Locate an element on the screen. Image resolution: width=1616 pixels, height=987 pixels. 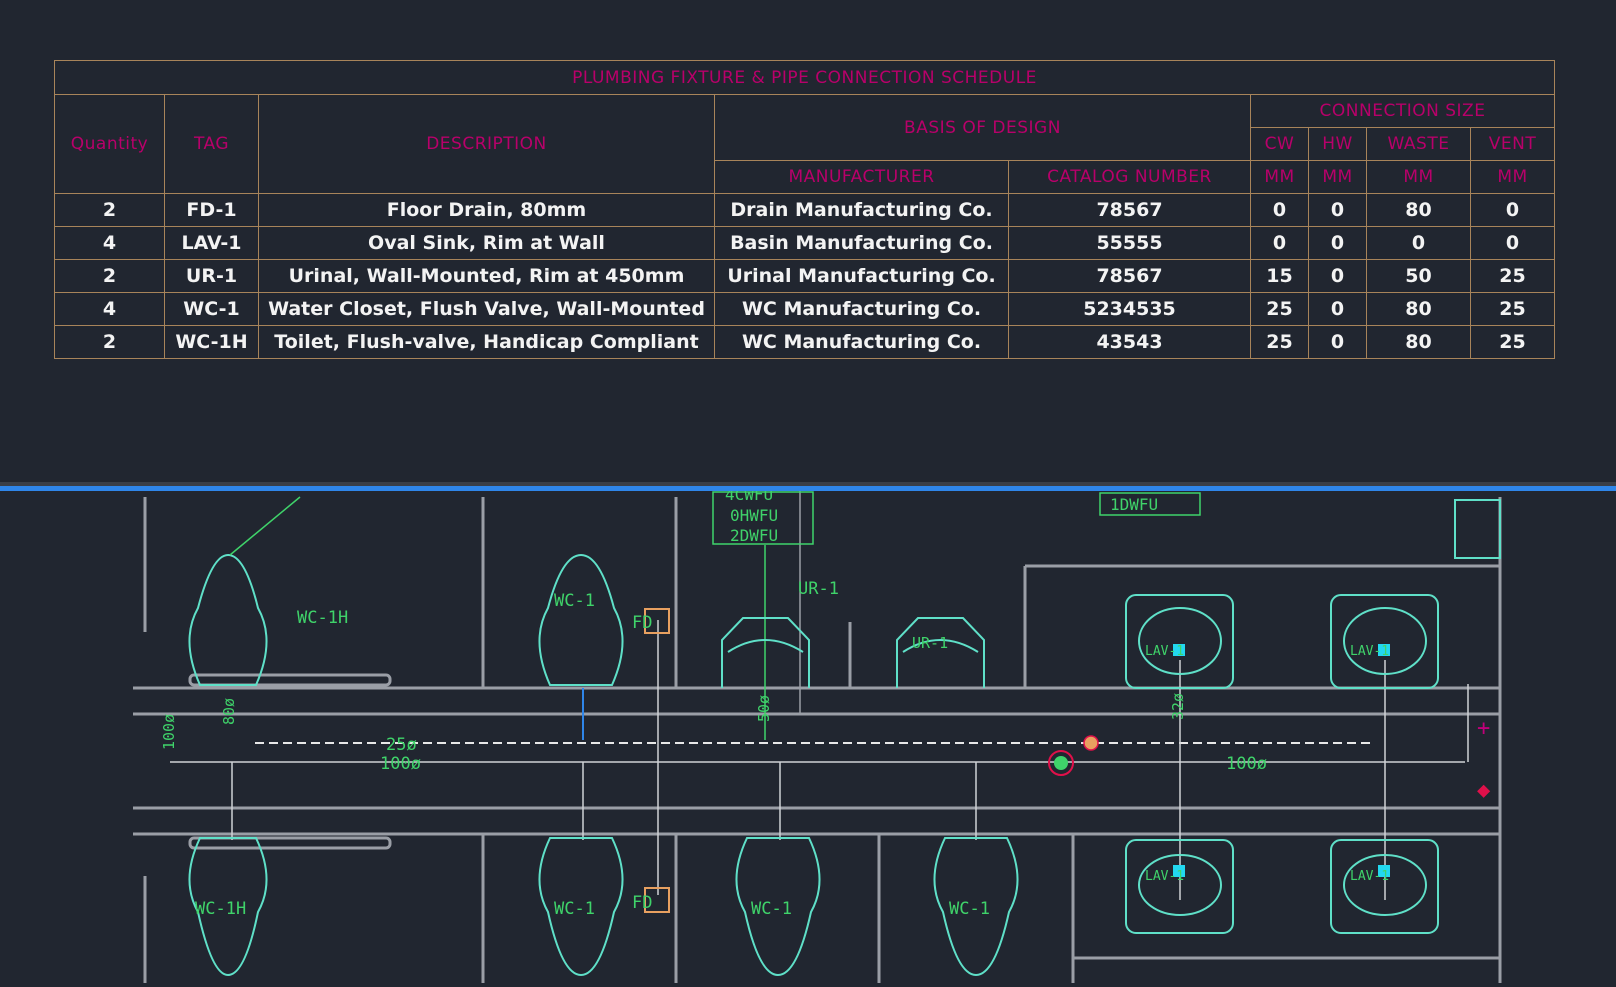
pipe-size-25: 25ø is located at coordinates (401, 745).